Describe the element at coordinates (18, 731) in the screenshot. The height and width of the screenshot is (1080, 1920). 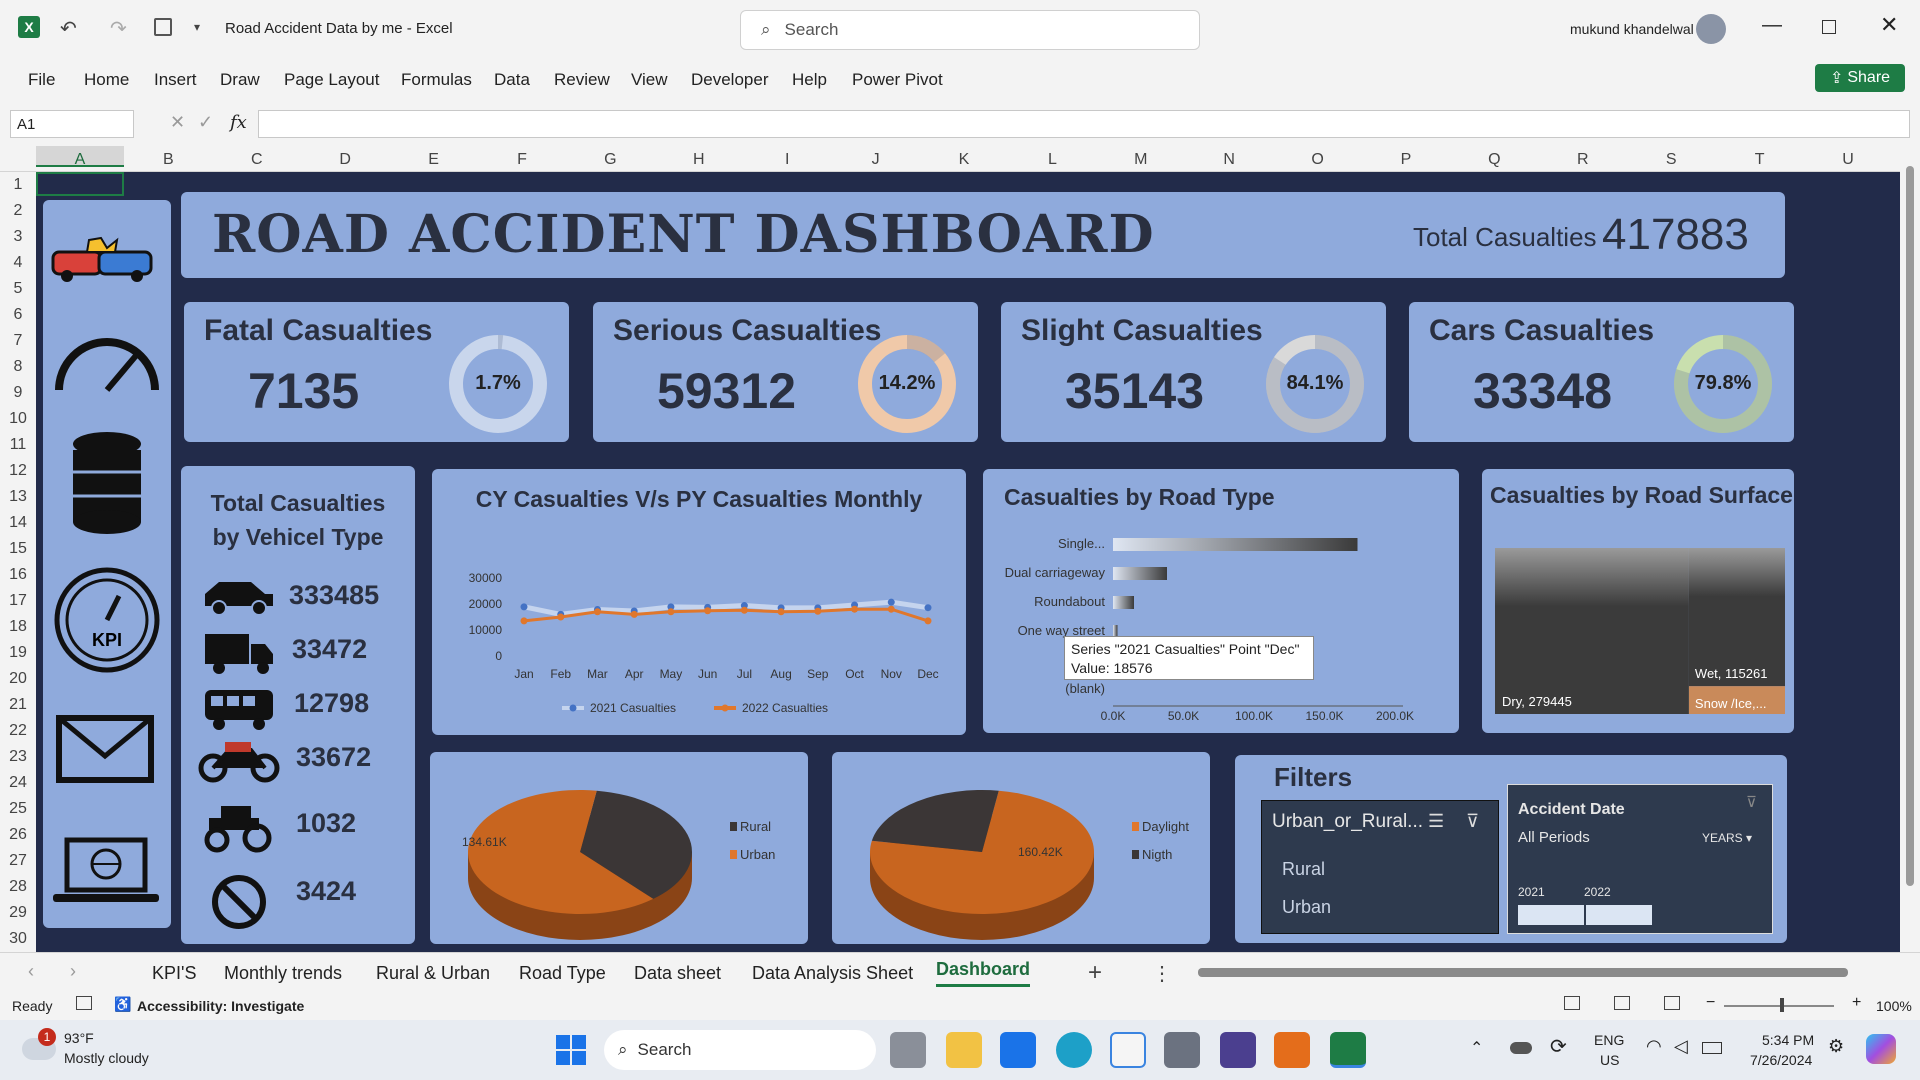
I see `row-header: 22` at that location.